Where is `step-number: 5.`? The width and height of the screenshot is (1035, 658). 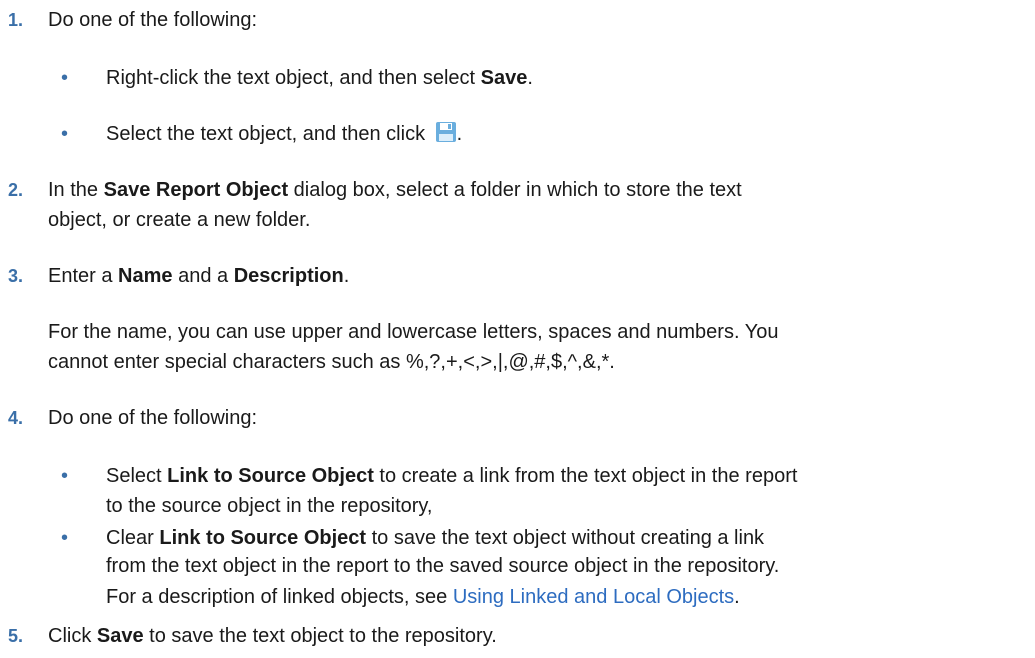 step-number: 5. is located at coordinates (16, 636).